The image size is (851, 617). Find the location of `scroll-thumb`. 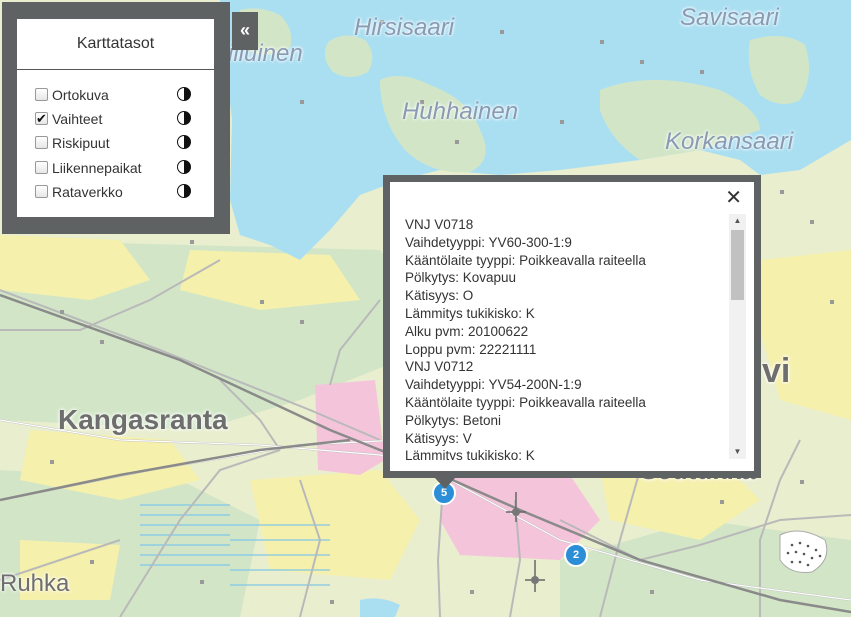

scroll-thumb is located at coordinates (737, 265).